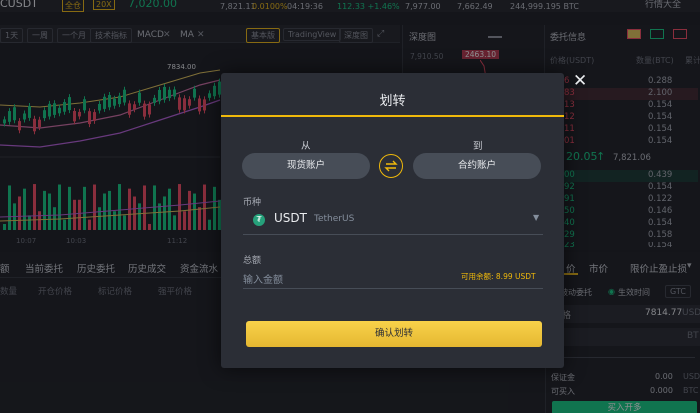 This screenshot has width=700, height=413. Describe the element at coordinates (74, 35) in the screenshot. I see `interval-1m: 一个月` at that location.